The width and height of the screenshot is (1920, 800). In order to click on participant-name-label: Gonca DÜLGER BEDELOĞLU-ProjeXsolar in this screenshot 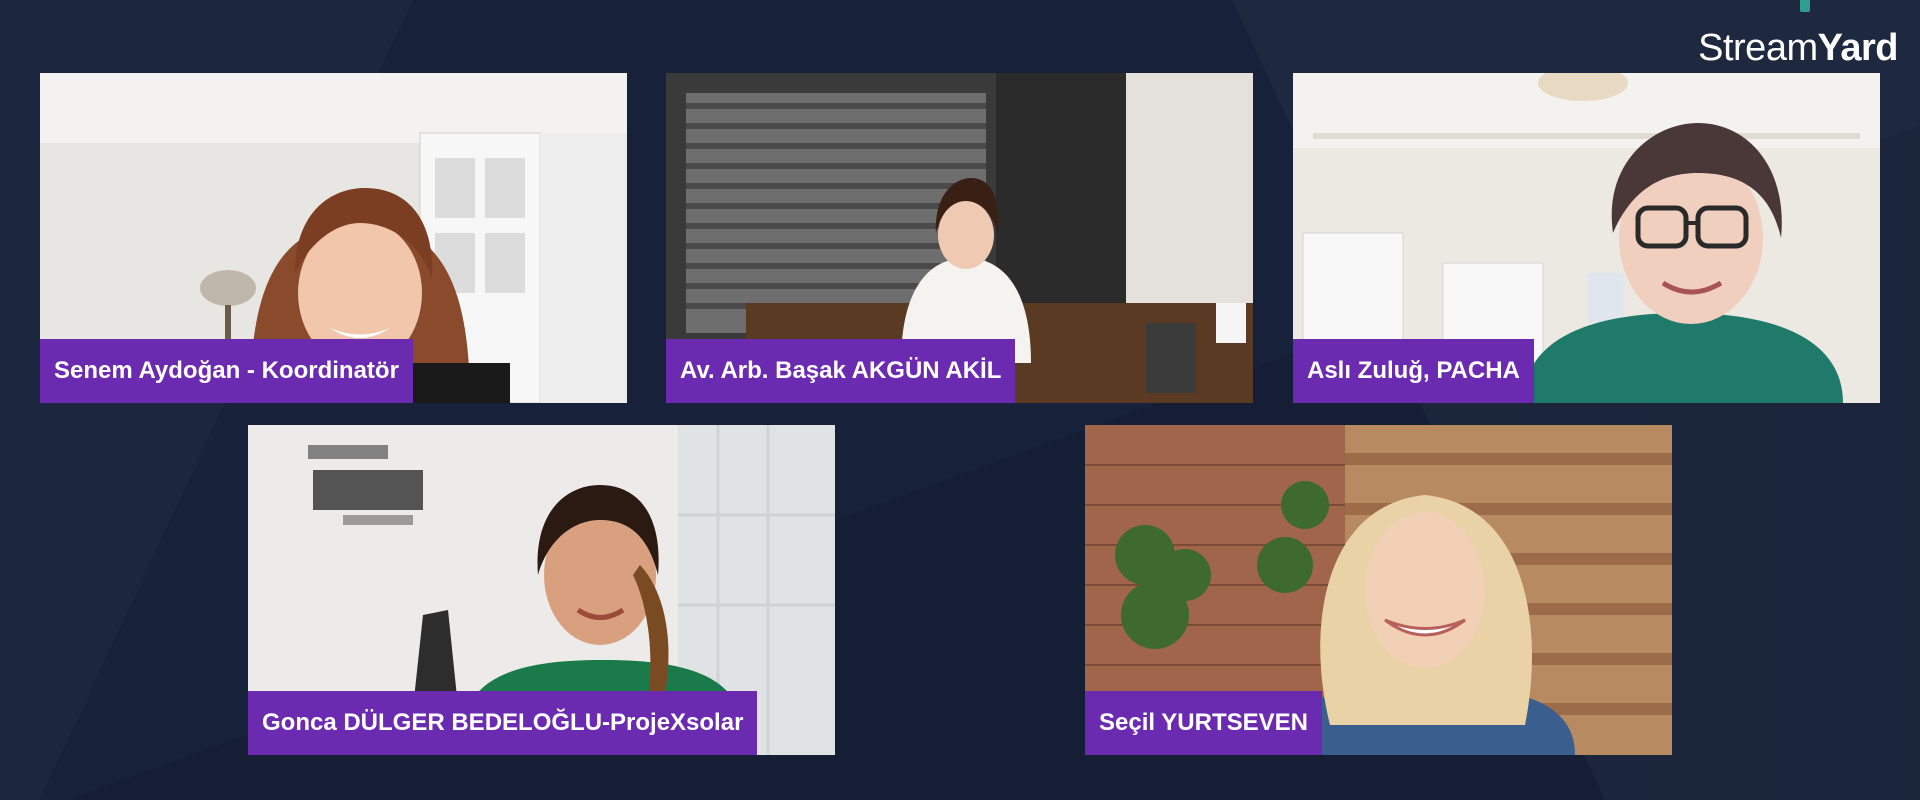, I will do `click(503, 723)`.